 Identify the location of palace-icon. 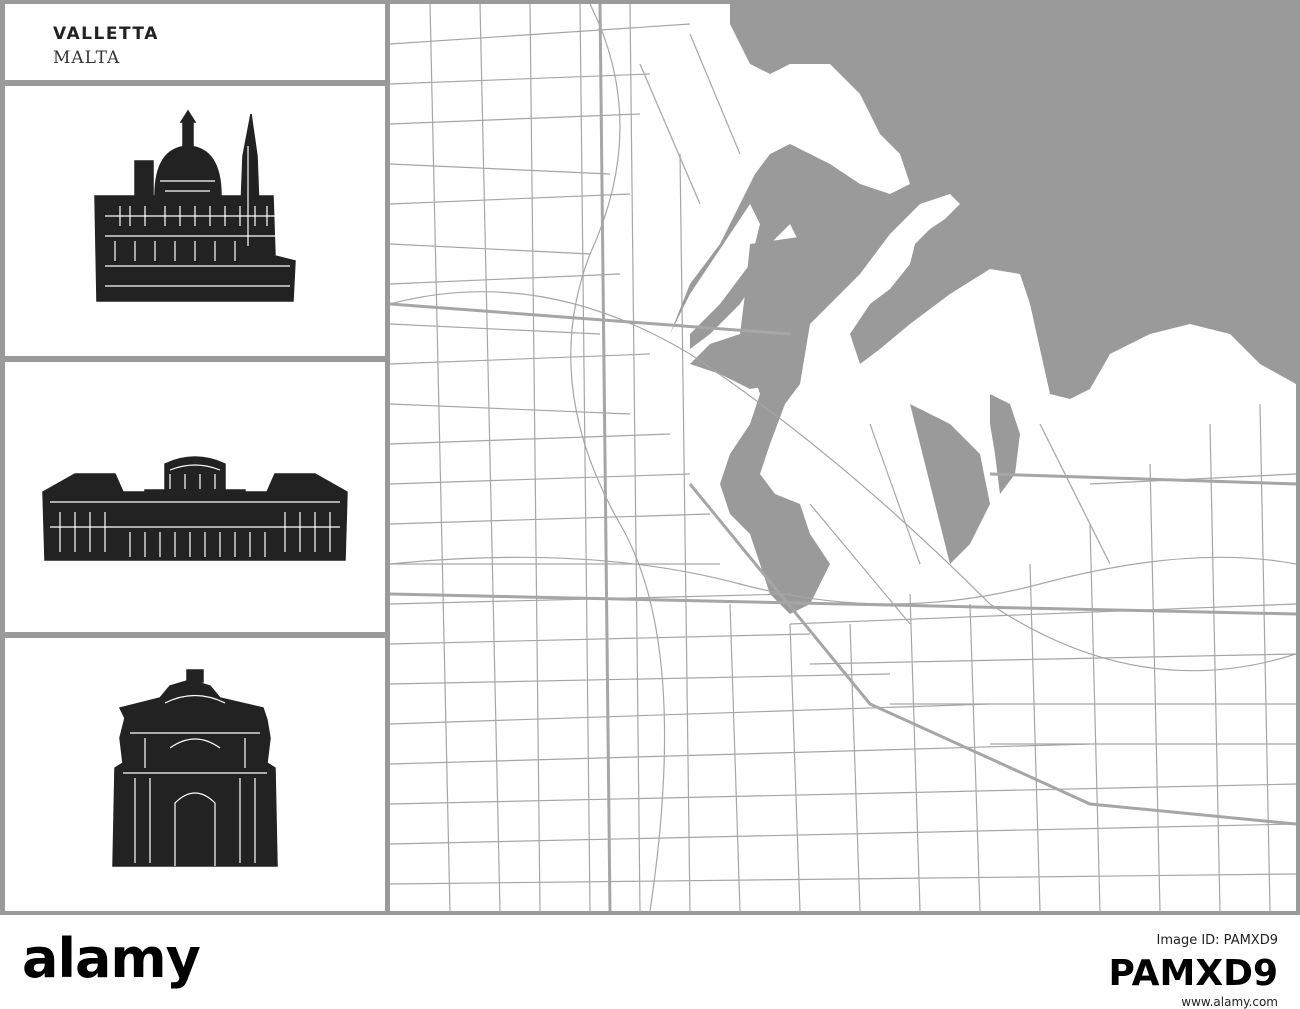
(195, 508).